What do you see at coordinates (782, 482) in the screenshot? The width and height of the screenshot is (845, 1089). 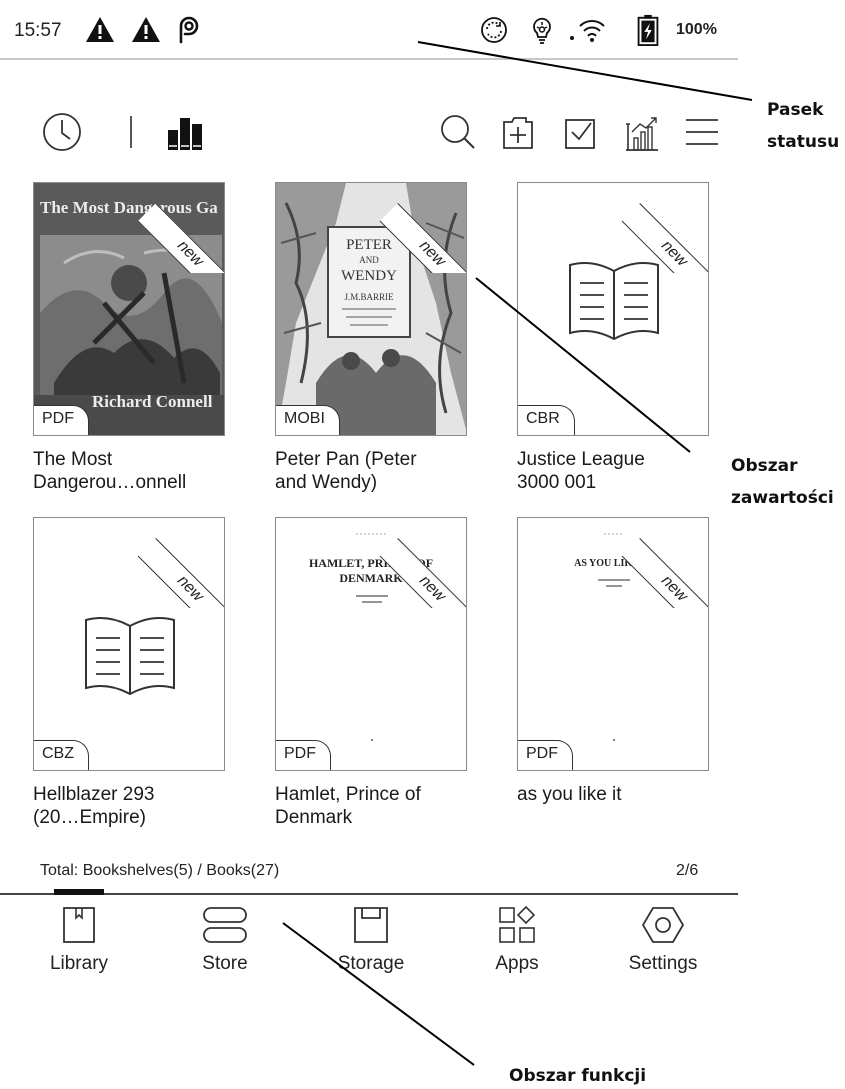 I see `annotation-content-area: Obszar zawartości` at bounding box center [782, 482].